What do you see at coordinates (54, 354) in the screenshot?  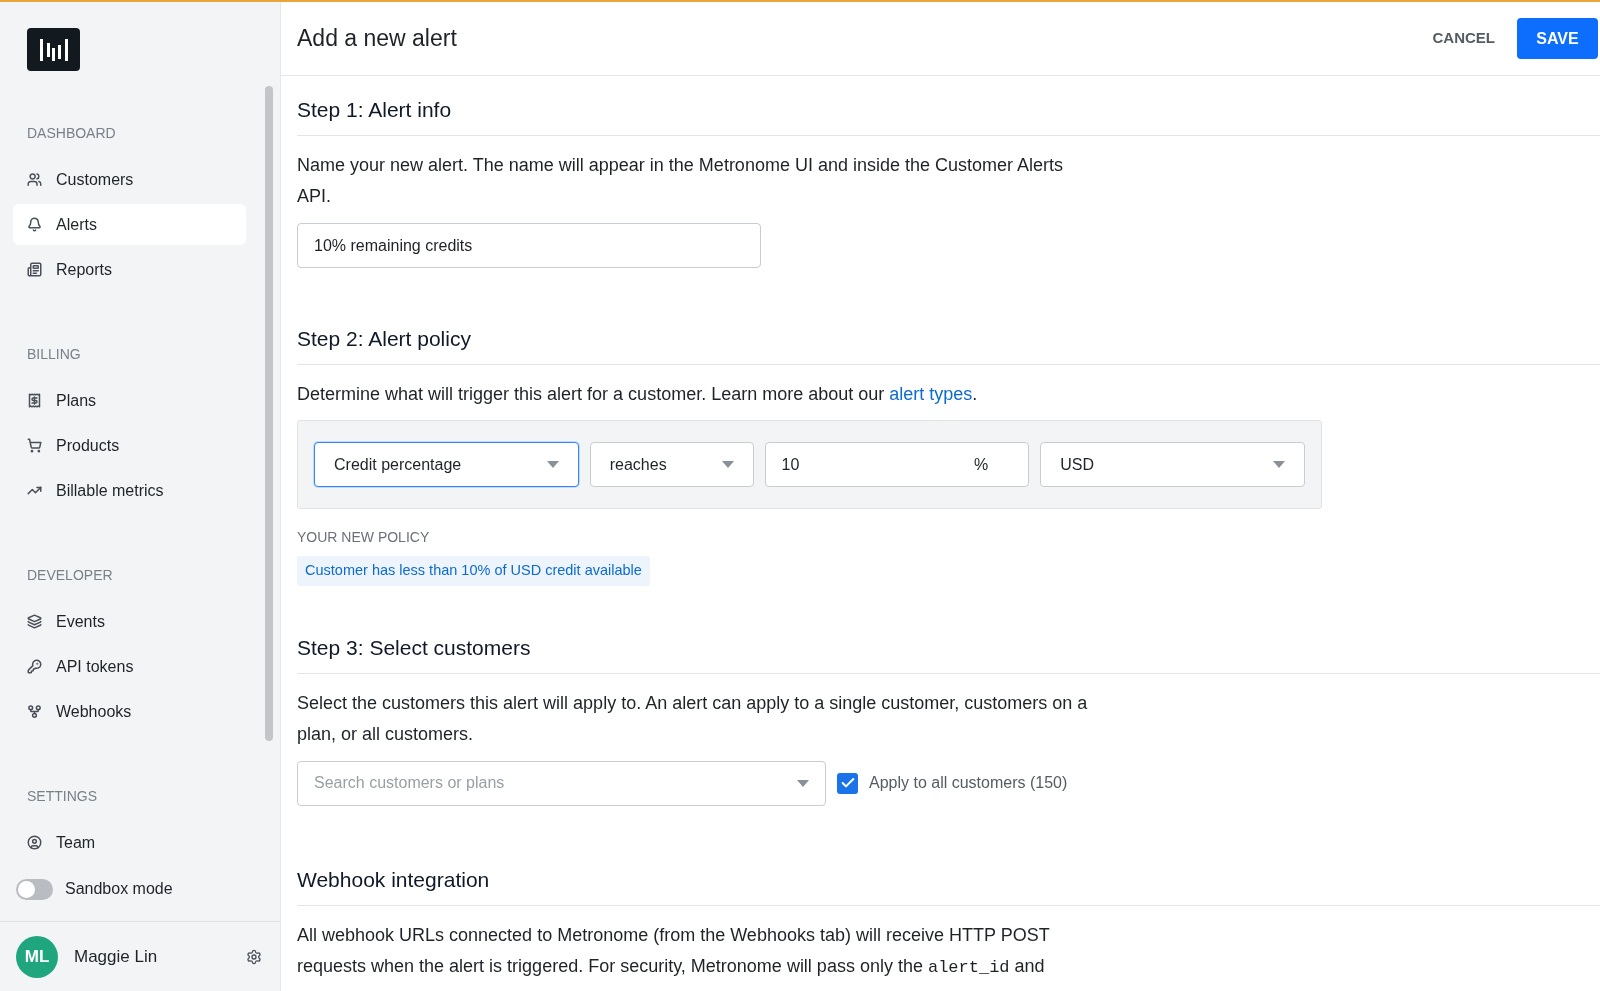 I see `sidebar-section-title: BILLING` at bounding box center [54, 354].